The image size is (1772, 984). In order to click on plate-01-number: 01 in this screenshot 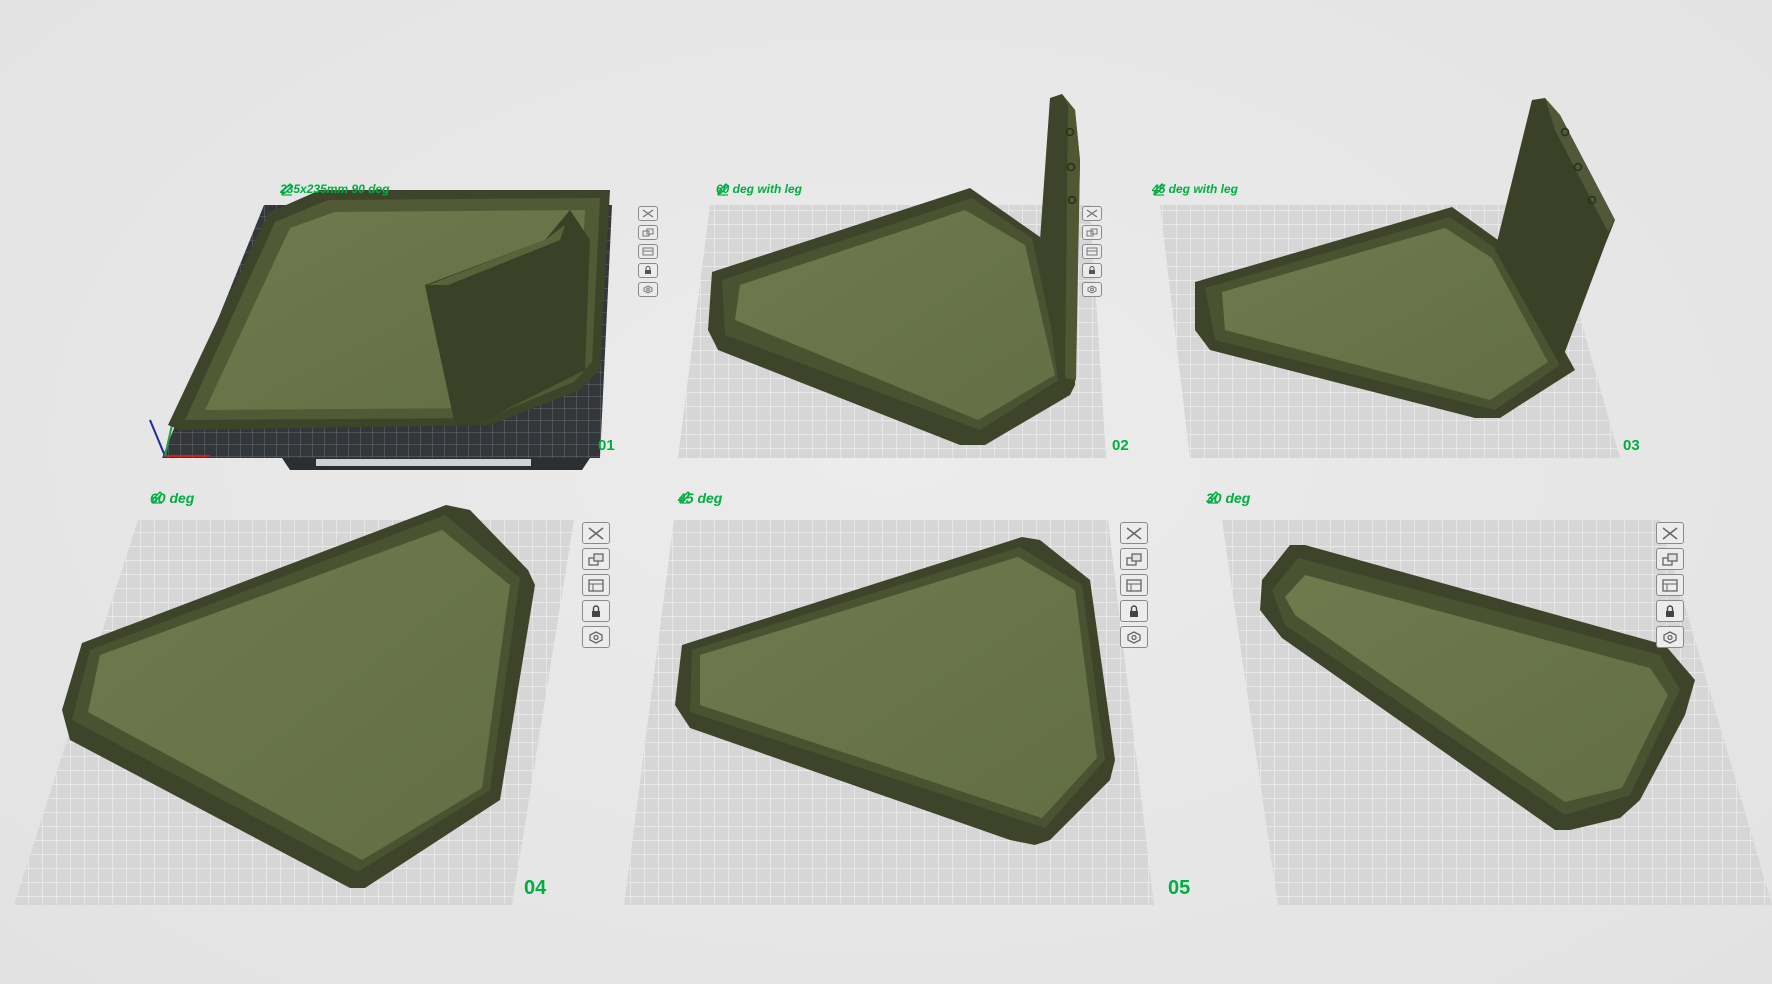, I will do `click(606, 445)`.